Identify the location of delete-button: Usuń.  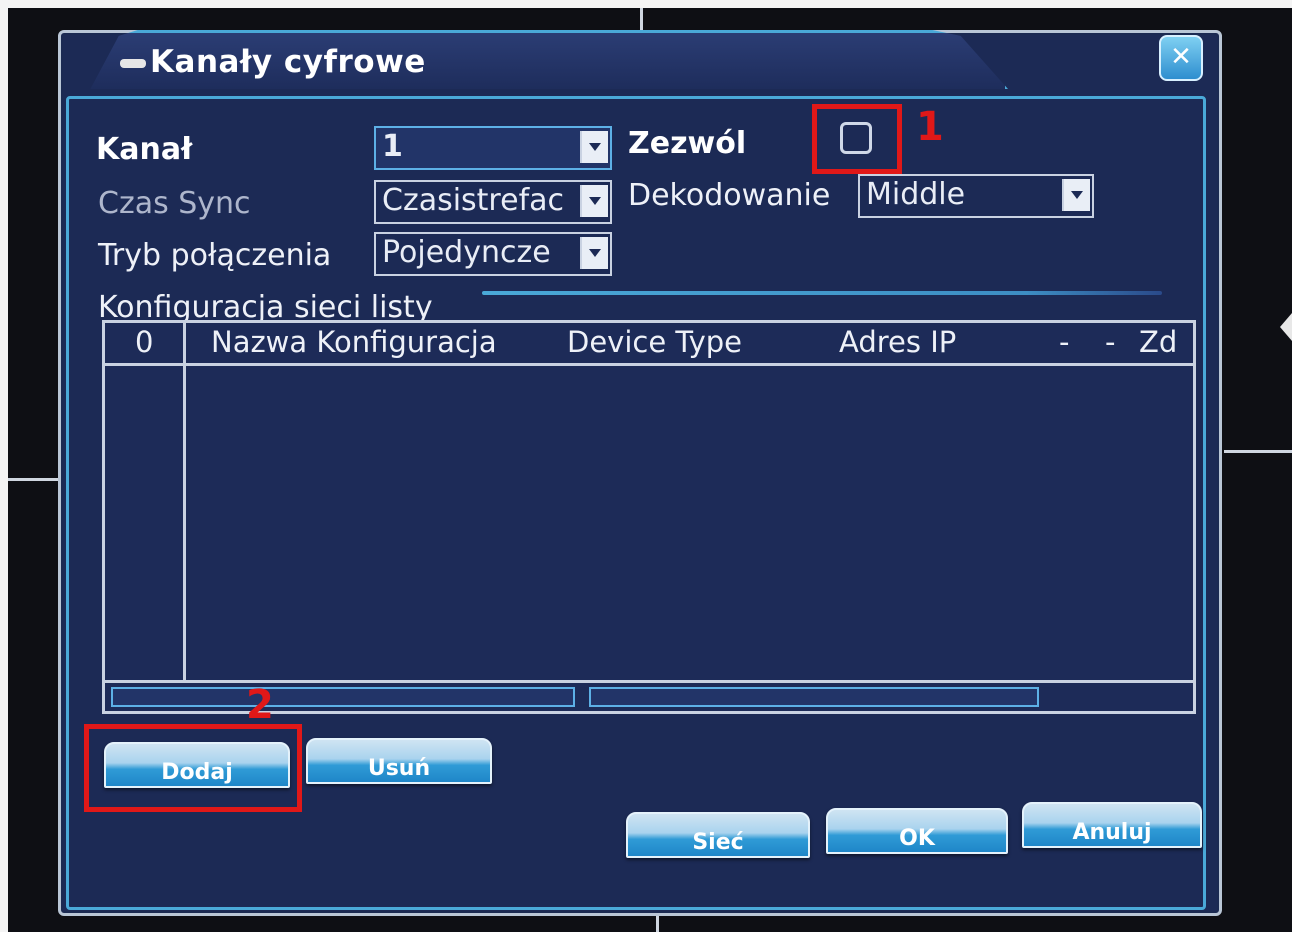
(399, 761).